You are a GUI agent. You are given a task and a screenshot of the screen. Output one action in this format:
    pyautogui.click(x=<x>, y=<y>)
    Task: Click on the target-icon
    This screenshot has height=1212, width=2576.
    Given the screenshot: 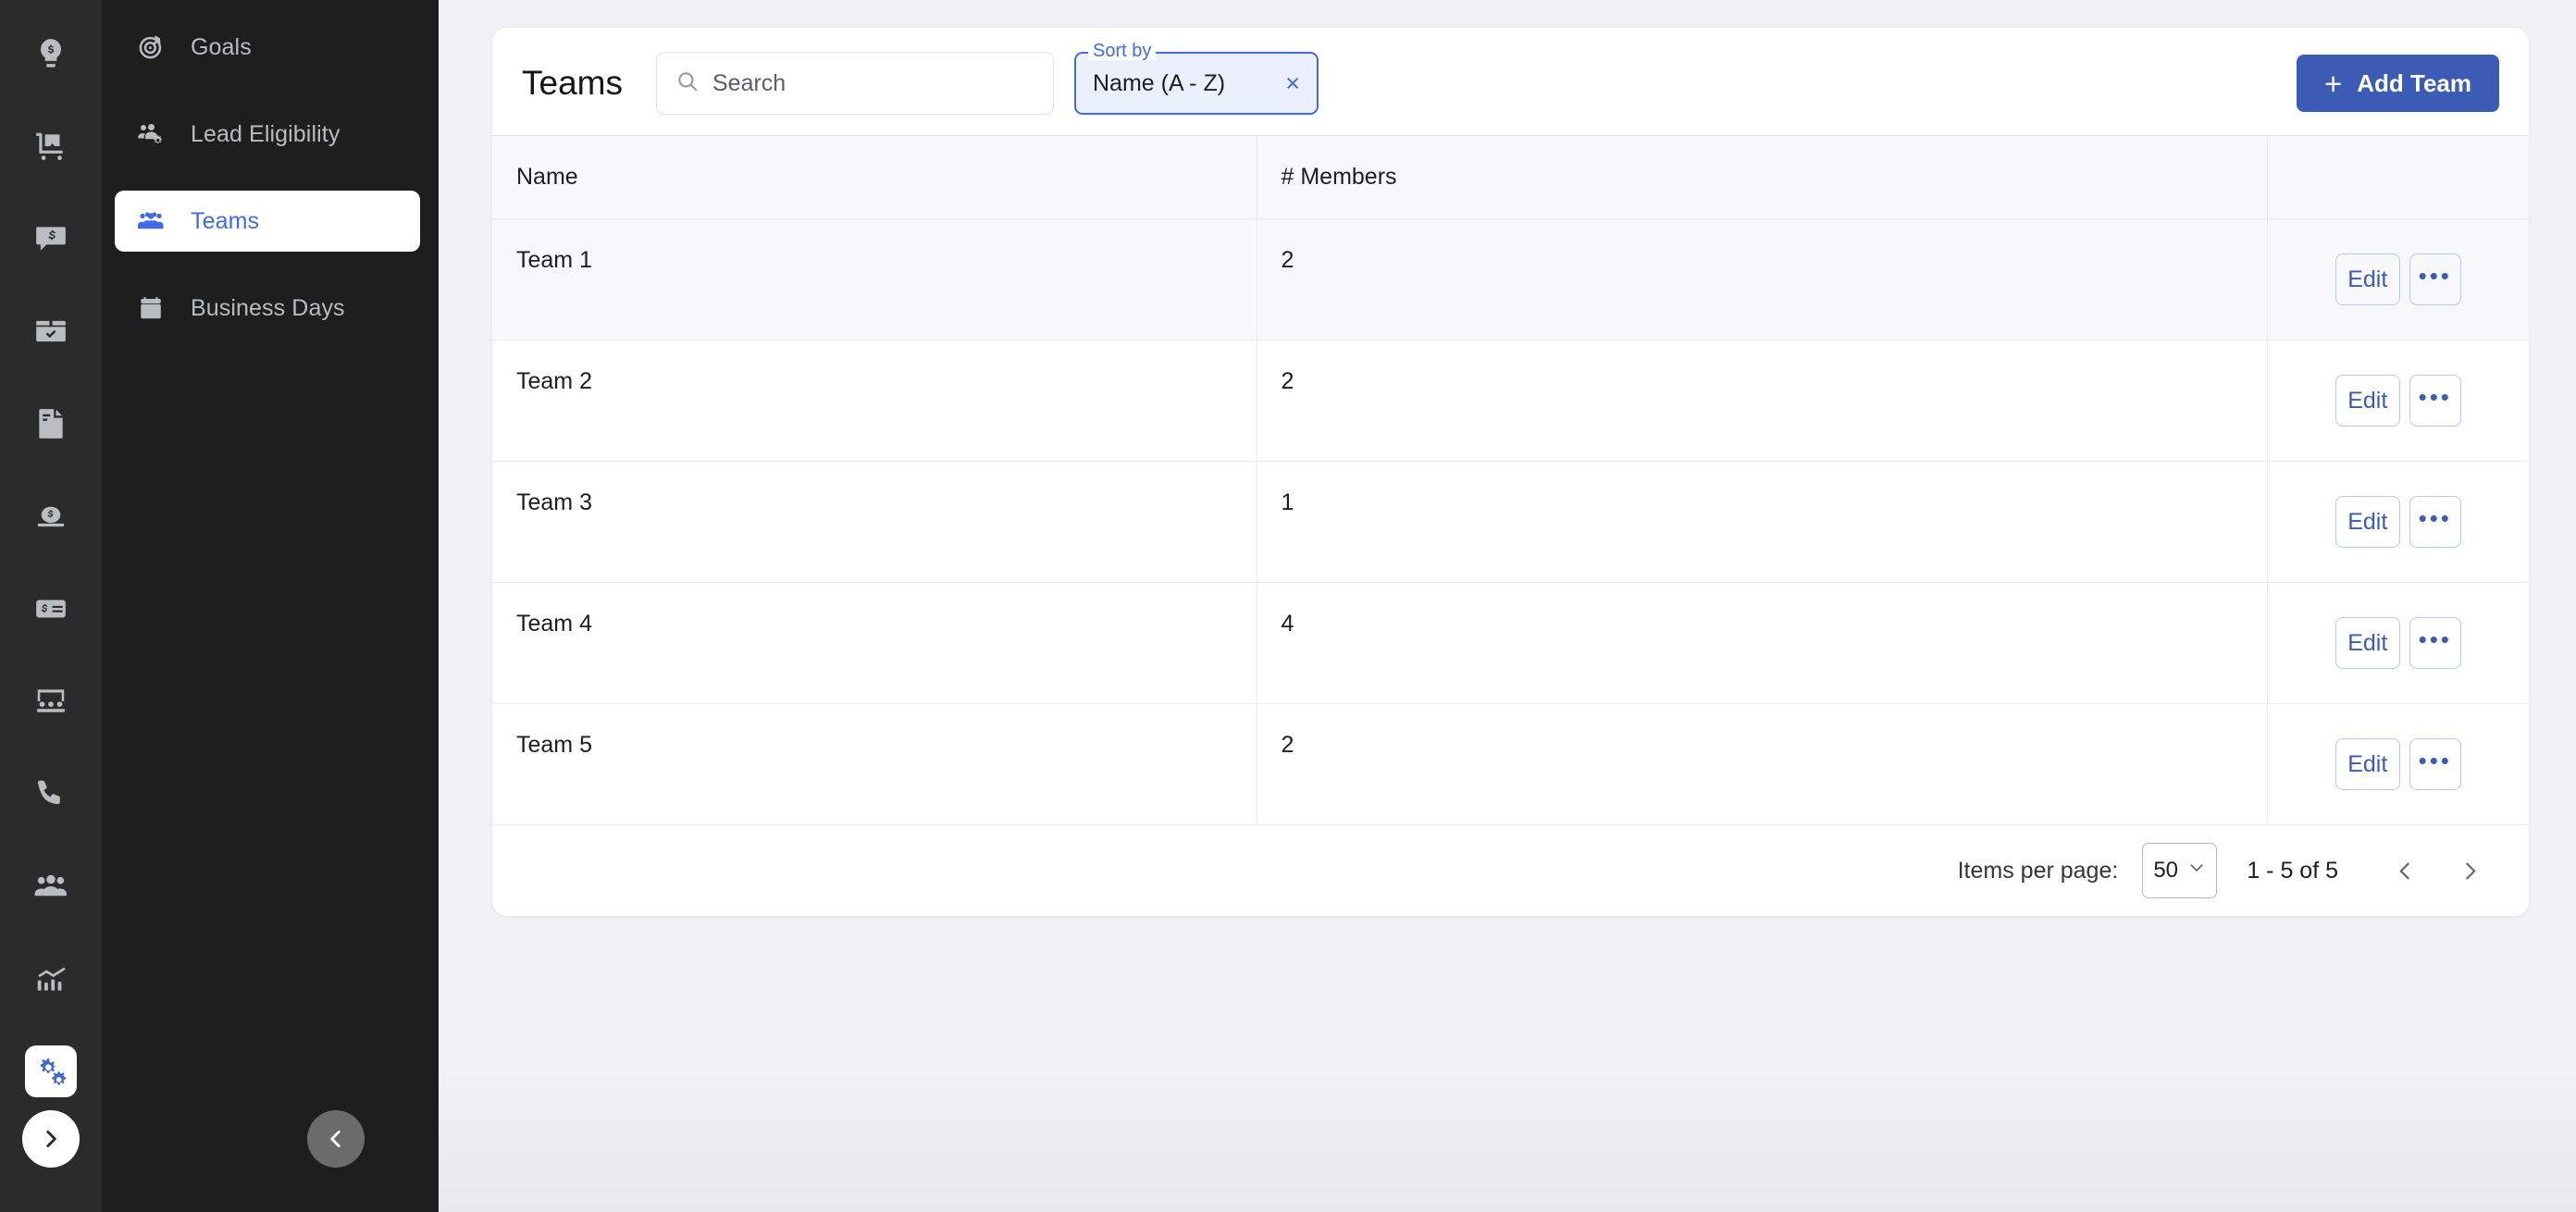 What is the action you would take?
    pyautogui.click(x=151, y=47)
    